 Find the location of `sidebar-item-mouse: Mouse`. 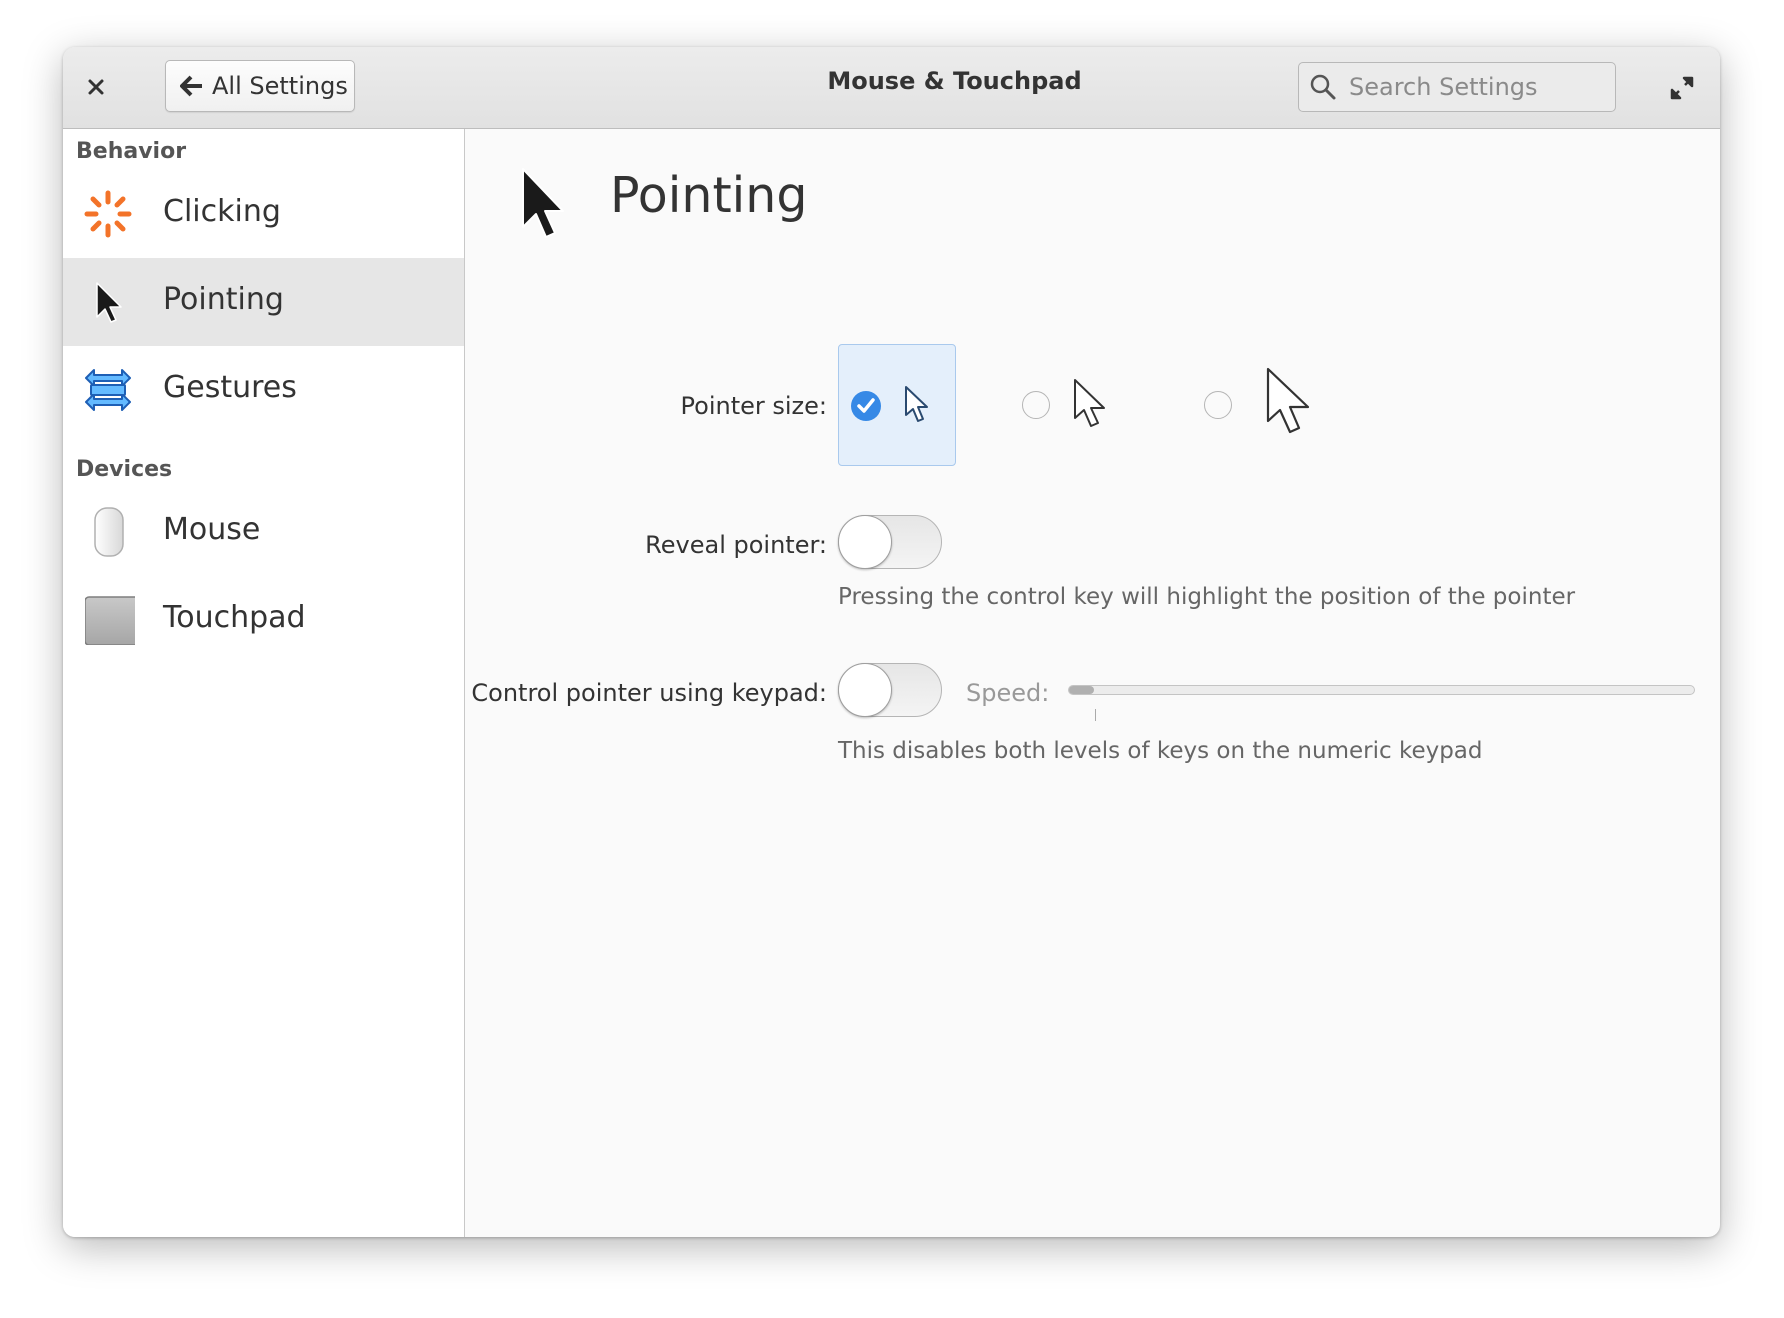

sidebar-item-mouse: Mouse is located at coordinates (263, 532).